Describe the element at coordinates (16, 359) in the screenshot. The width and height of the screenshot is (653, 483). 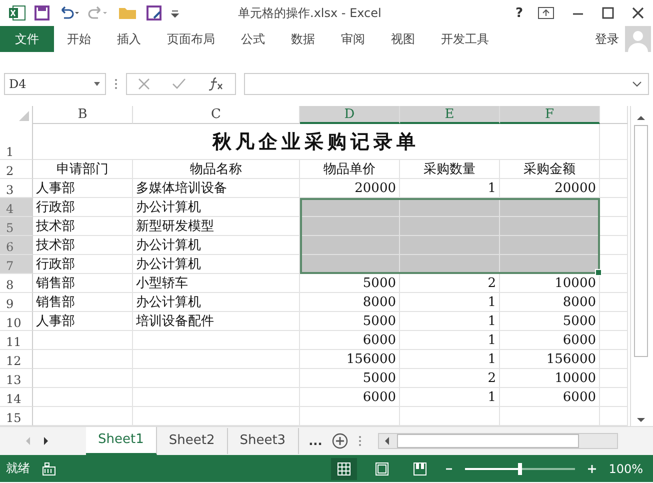
I see `row-header: 12` at that location.